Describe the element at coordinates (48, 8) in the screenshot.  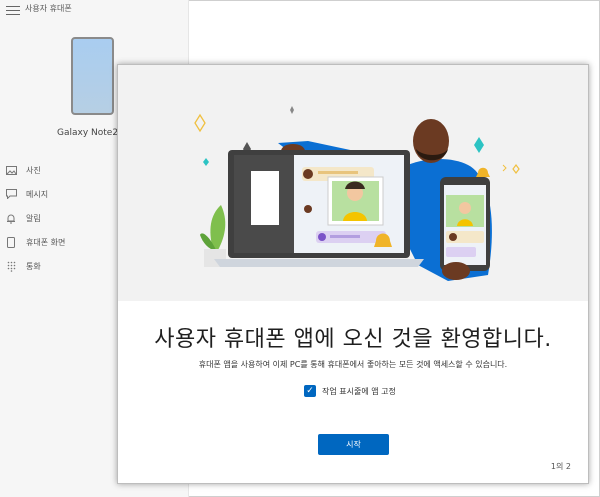
I see `app-title: 사용자 휴대폰` at that location.